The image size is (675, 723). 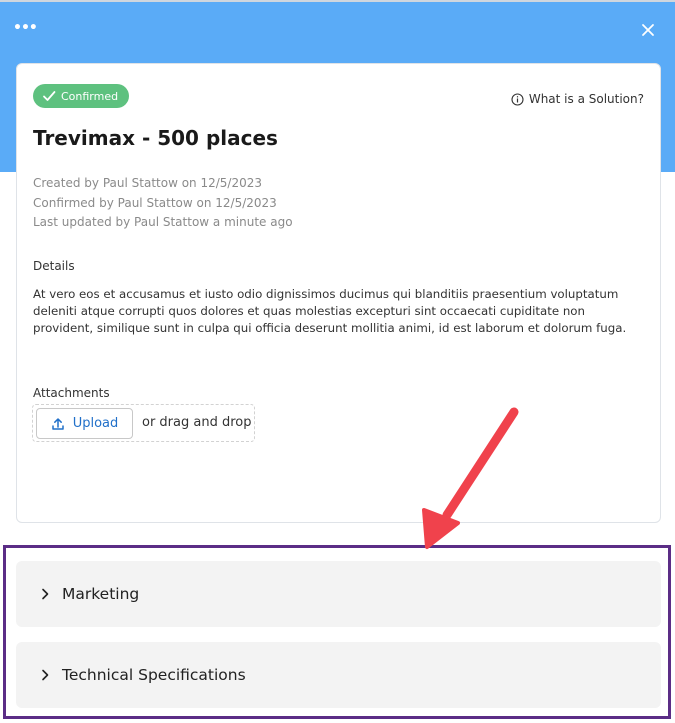 I want to click on check-icon, so click(x=49, y=96).